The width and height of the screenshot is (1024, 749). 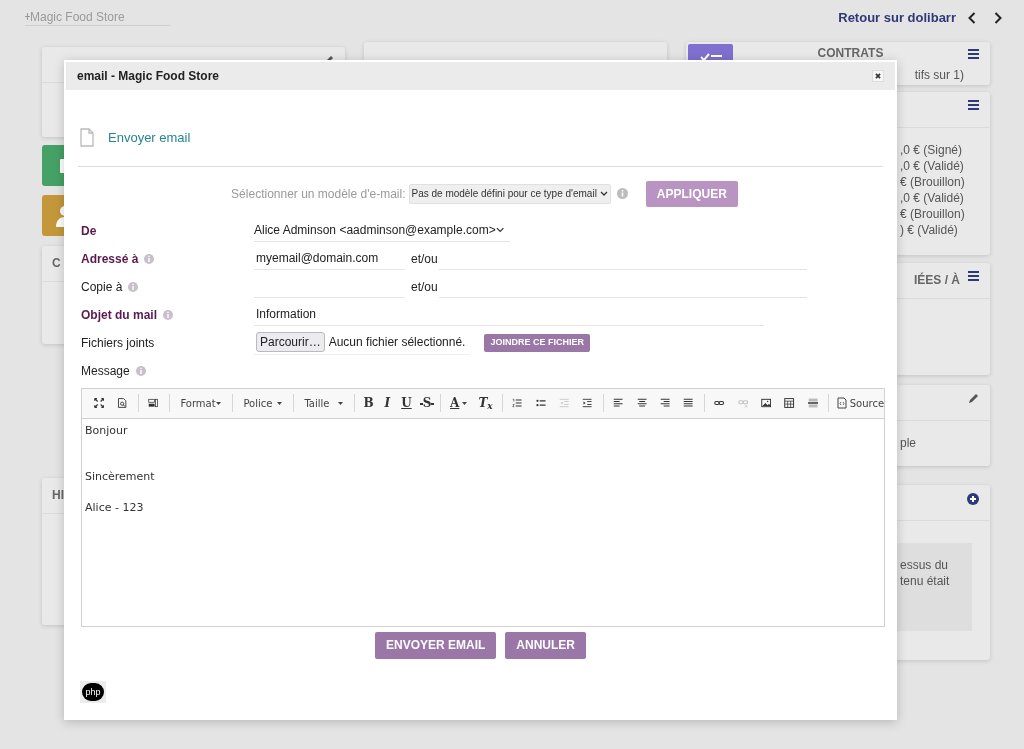 What do you see at coordinates (406, 403) in the screenshot?
I see `toolbar-button: U` at bounding box center [406, 403].